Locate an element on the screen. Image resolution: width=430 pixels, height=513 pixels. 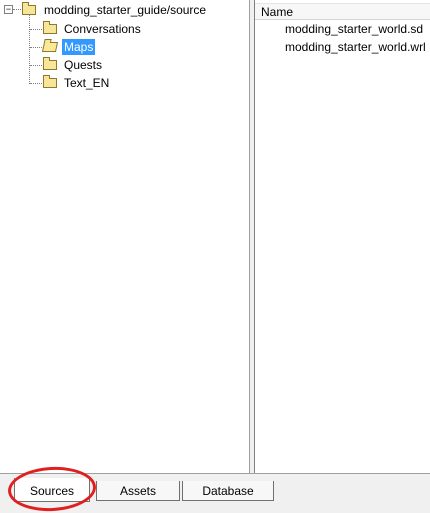
column-header-name: Name is located at coordinates (277, 12).